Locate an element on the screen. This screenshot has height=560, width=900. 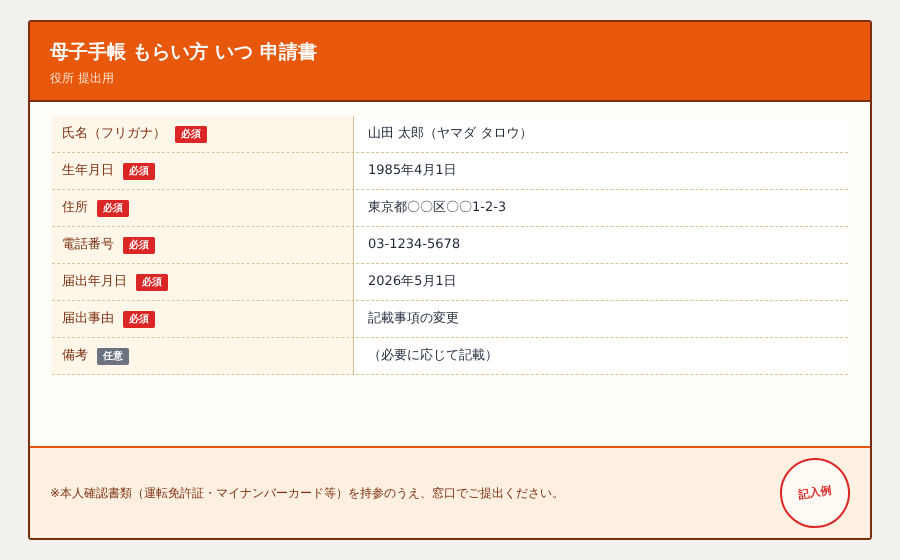
value-cell: 山田 太郎（ヤマダ タロウ） is located at coordinates (601, 134).